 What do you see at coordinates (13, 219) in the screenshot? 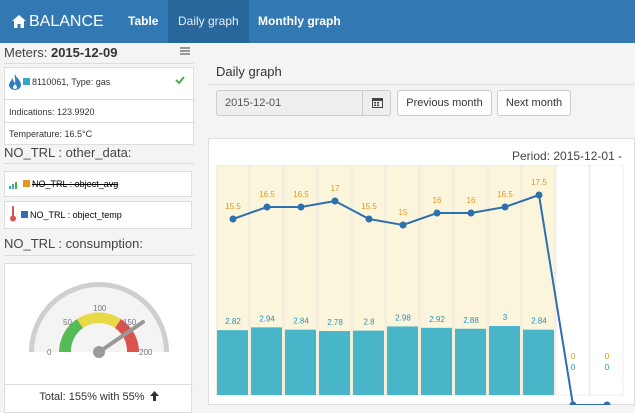
I see `thermometer-icon` at bounding box center [13, 219].